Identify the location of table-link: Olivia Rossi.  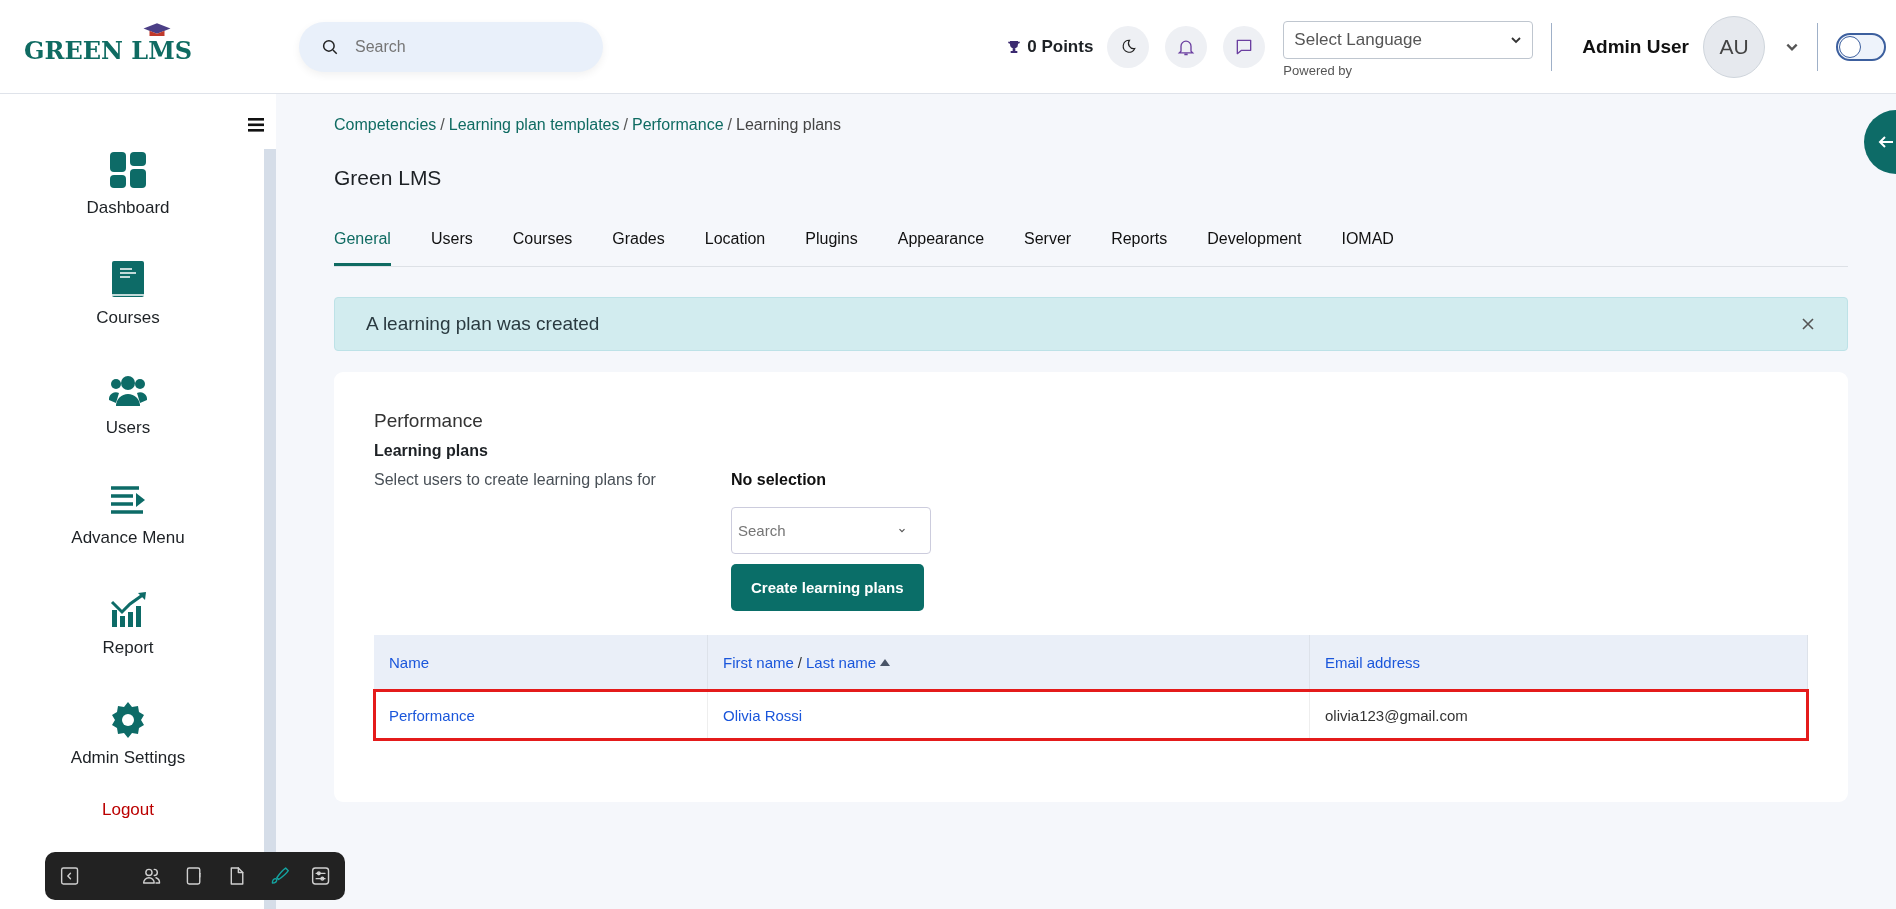
(763, 715).